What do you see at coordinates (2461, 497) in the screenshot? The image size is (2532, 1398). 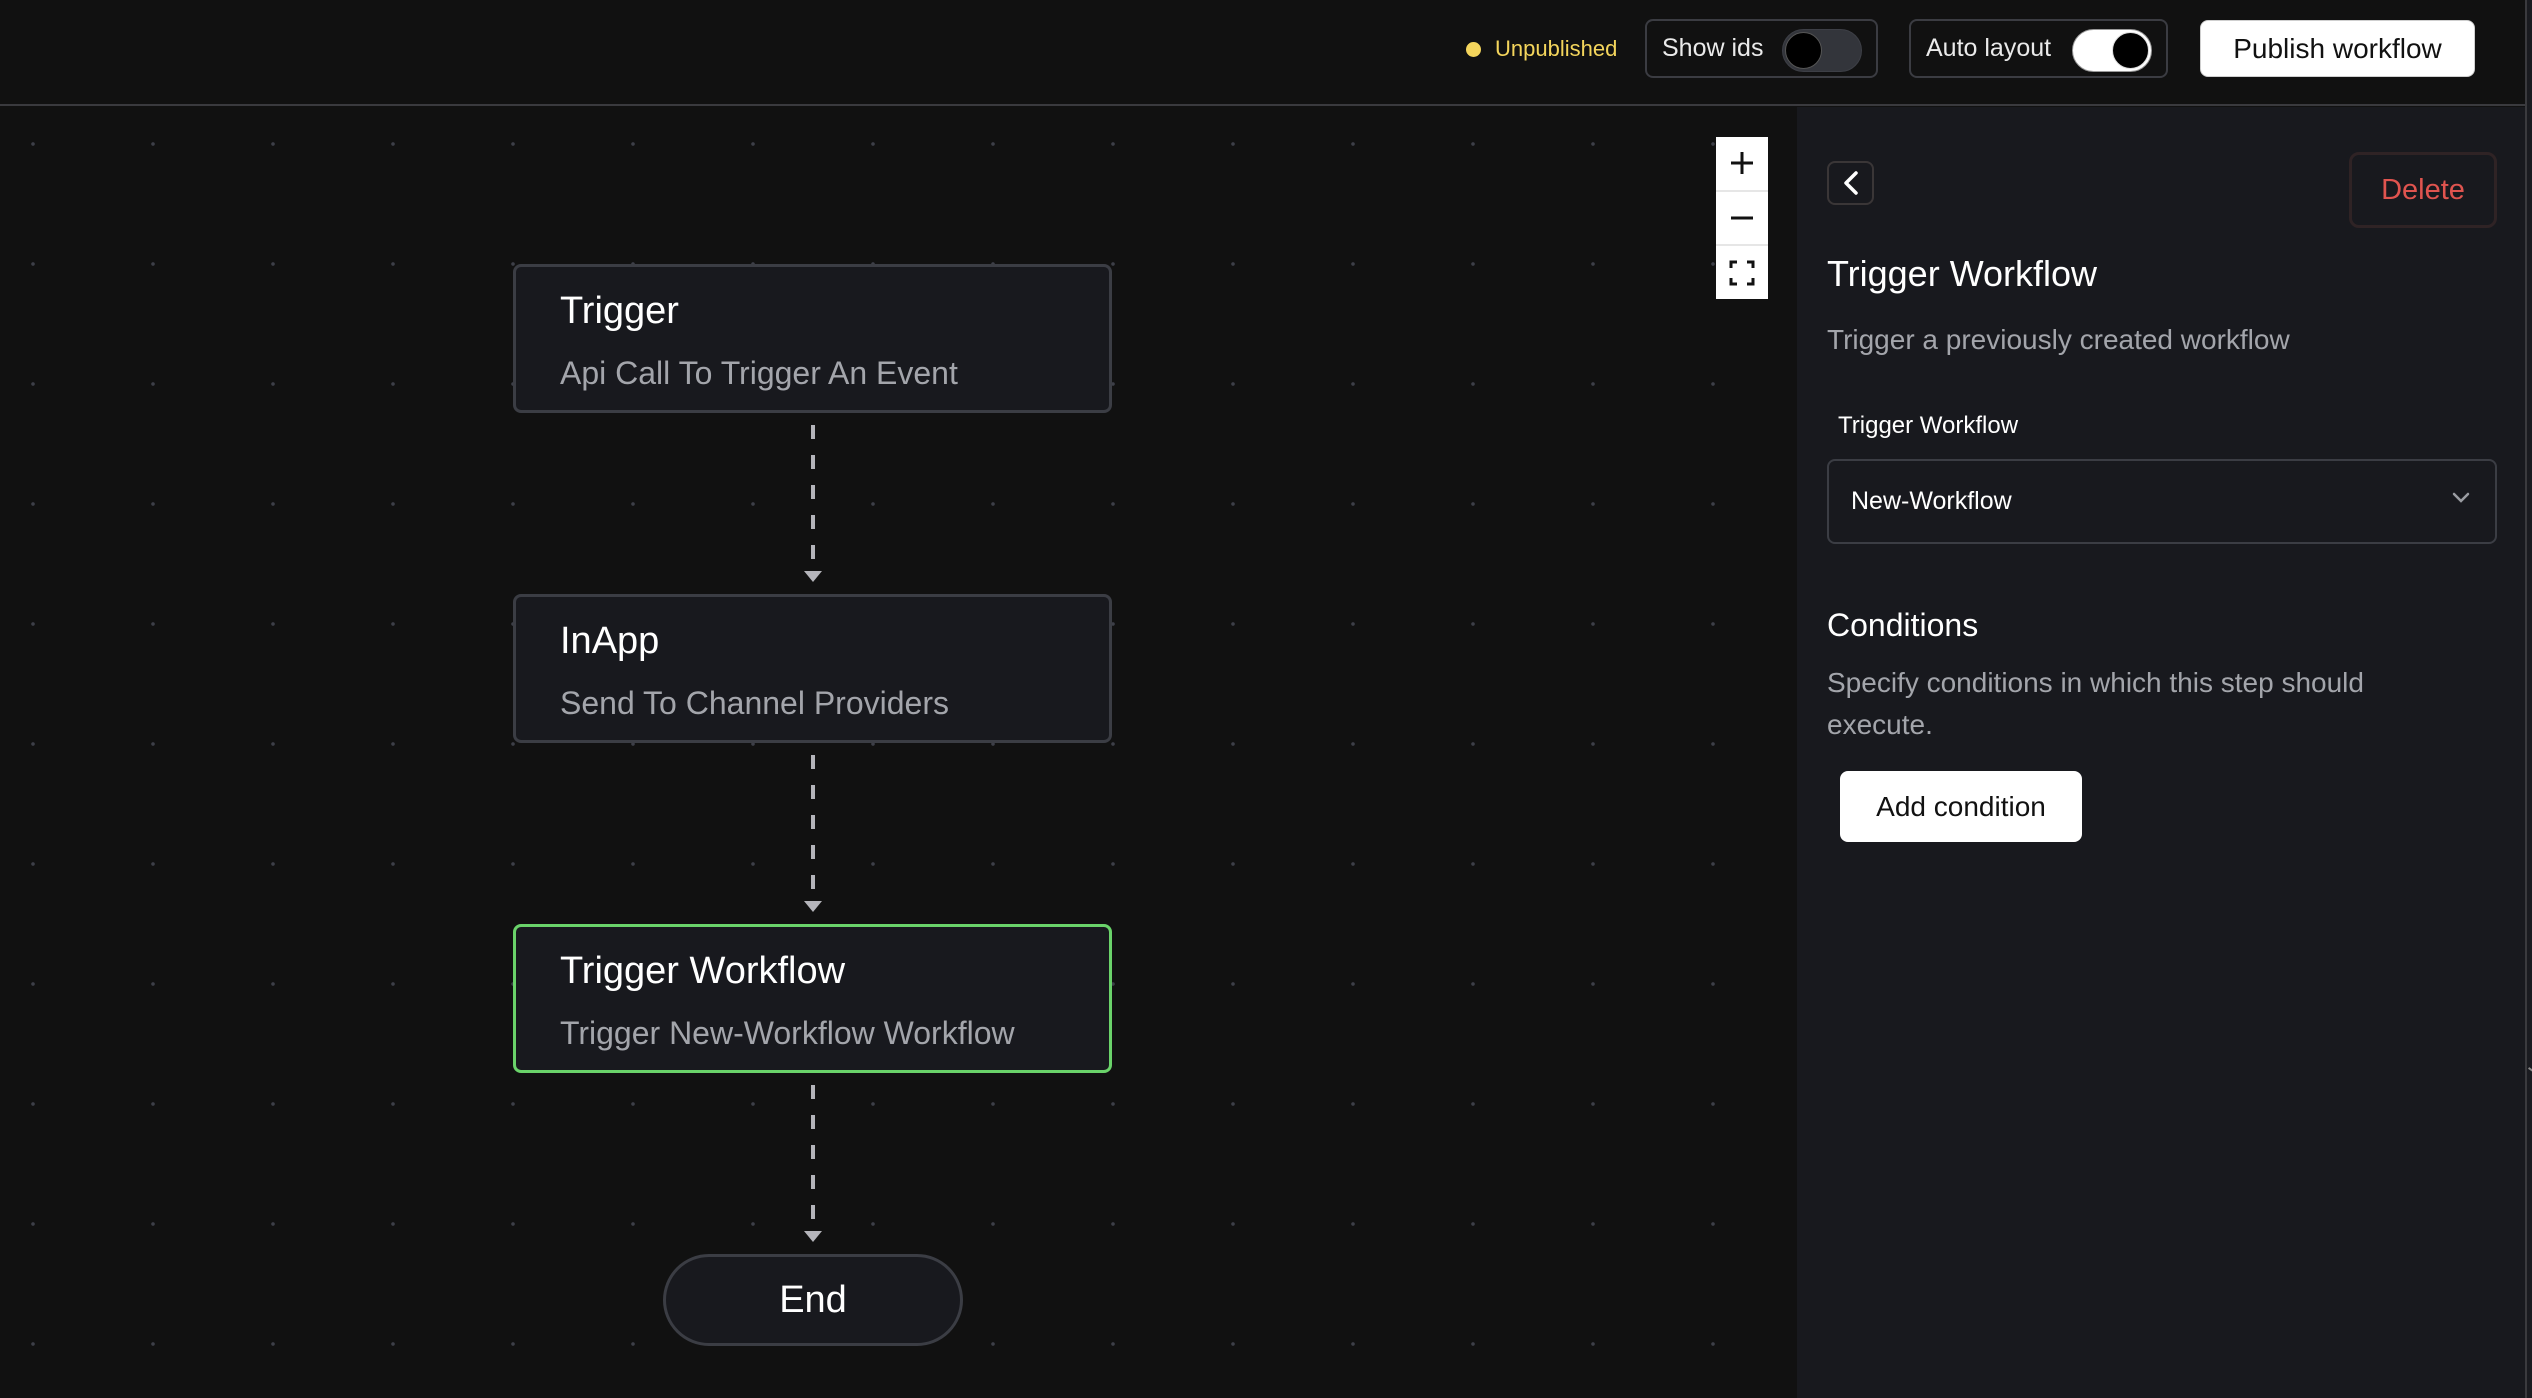 I see `chevron-down-icon` at bounding box center [2461, 497].